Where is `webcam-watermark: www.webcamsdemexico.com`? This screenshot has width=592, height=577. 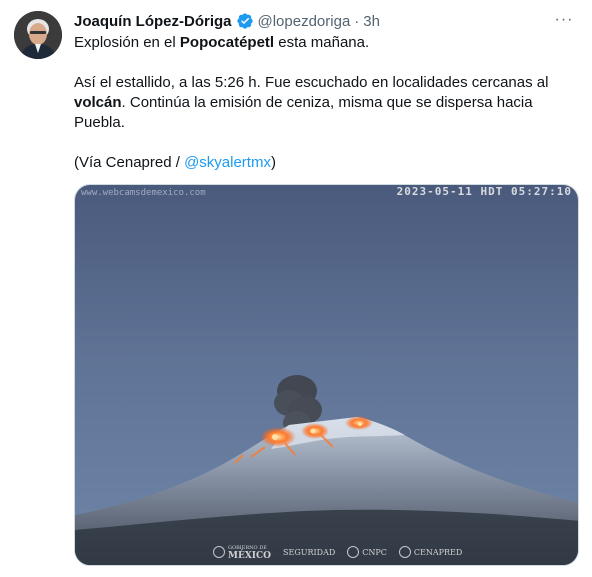 webcam-watermark: www.webcamsdemexico.com is located at coordinates (143, 193).